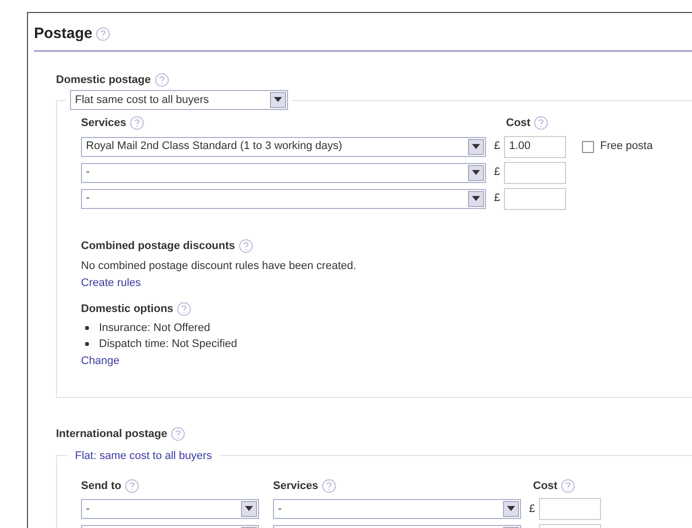  Describe the element at coordinates (111, 282) in the screenshot. I see `create-rules-link: Create rules` at that location.